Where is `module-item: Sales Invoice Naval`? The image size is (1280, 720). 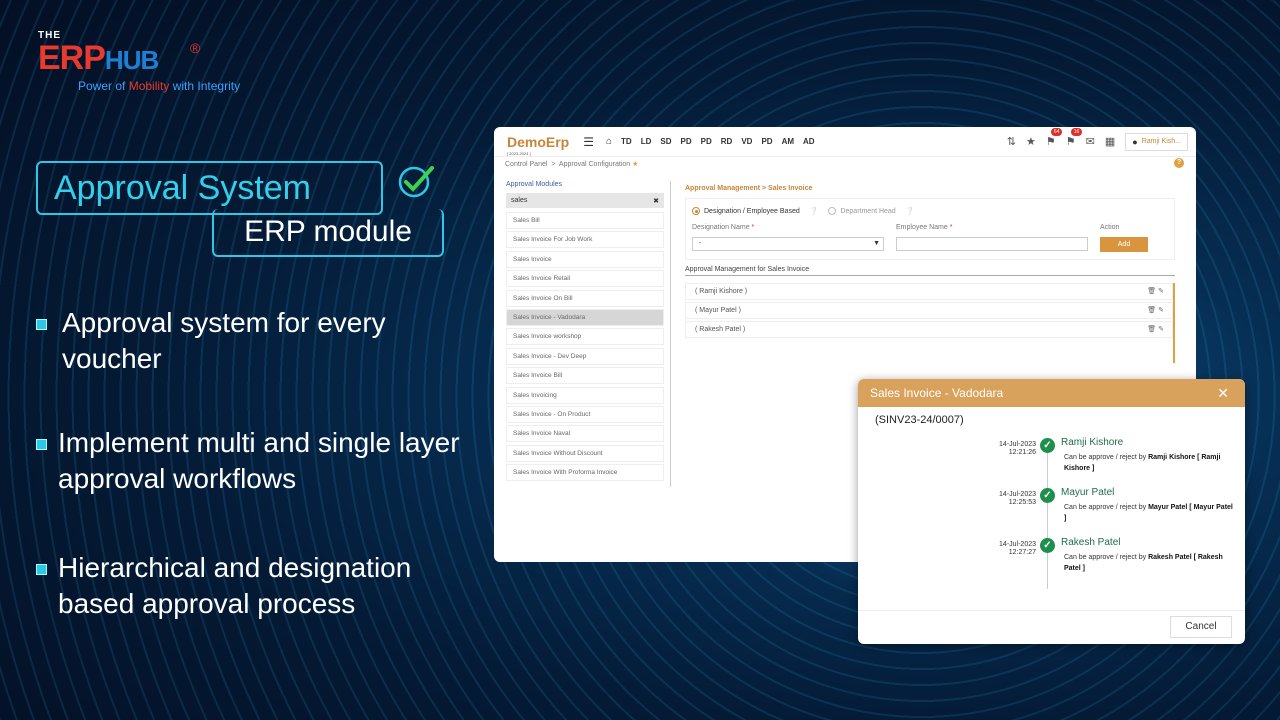
module-item: Sales Invoice Naval is located at coordinates (585, 434).